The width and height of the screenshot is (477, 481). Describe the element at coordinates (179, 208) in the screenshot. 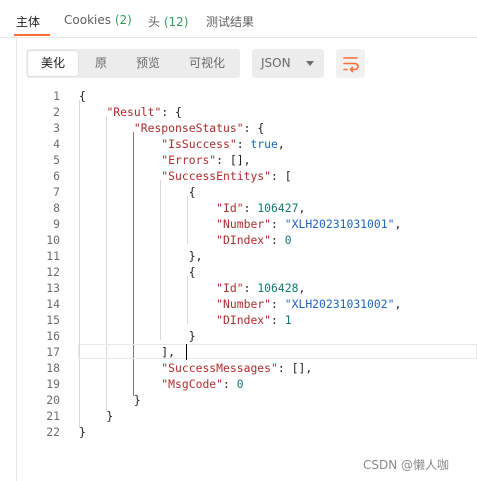

I see `code-line: 8 "Id": 106427,` at that location.